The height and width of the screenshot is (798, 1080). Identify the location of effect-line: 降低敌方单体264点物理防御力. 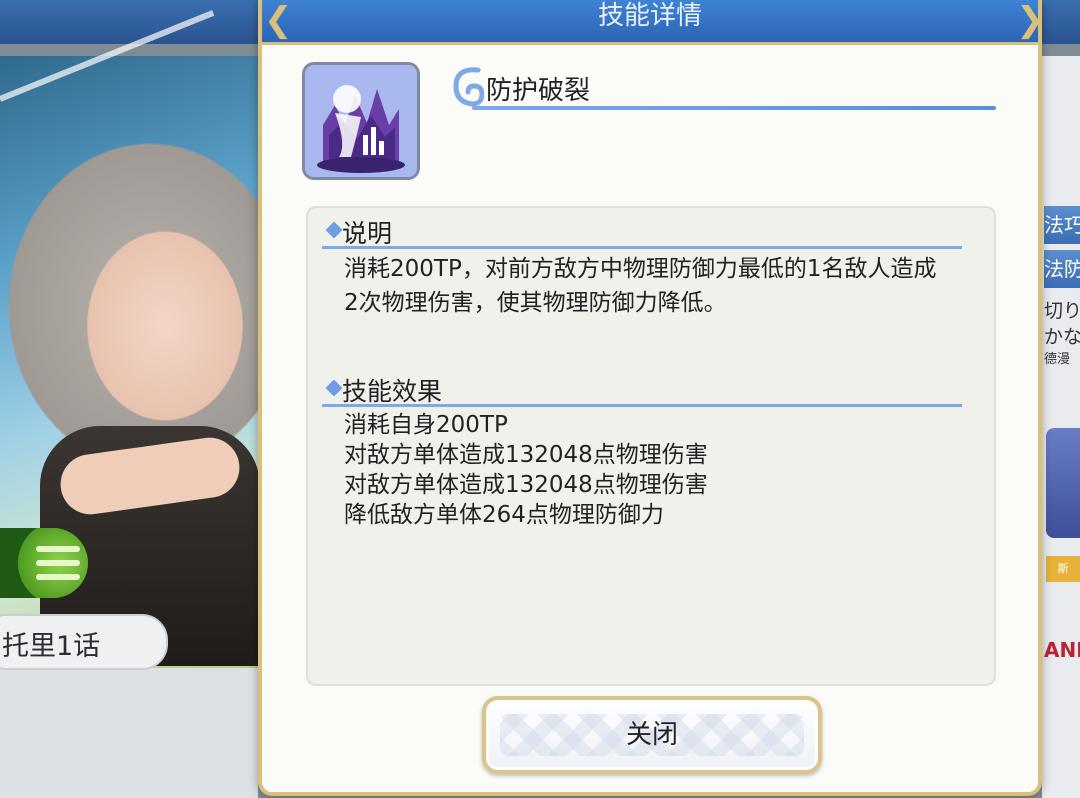
(504, 515).